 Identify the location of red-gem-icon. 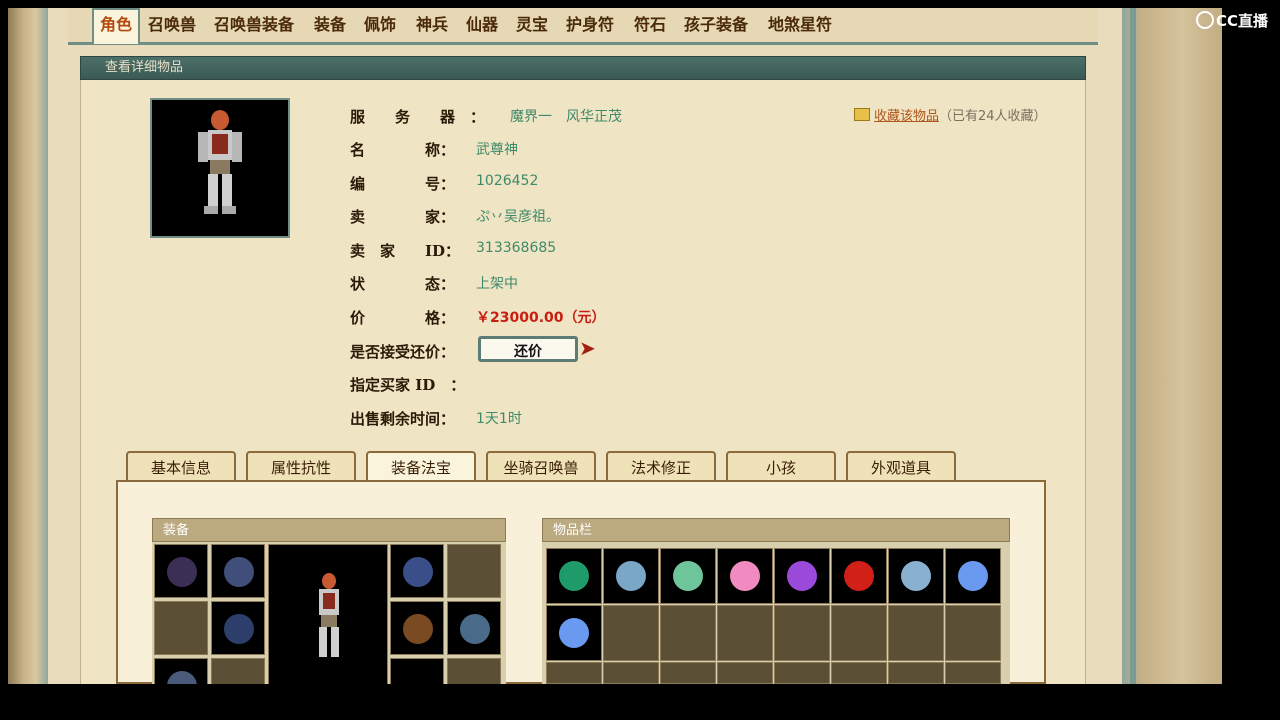
(859, 576).